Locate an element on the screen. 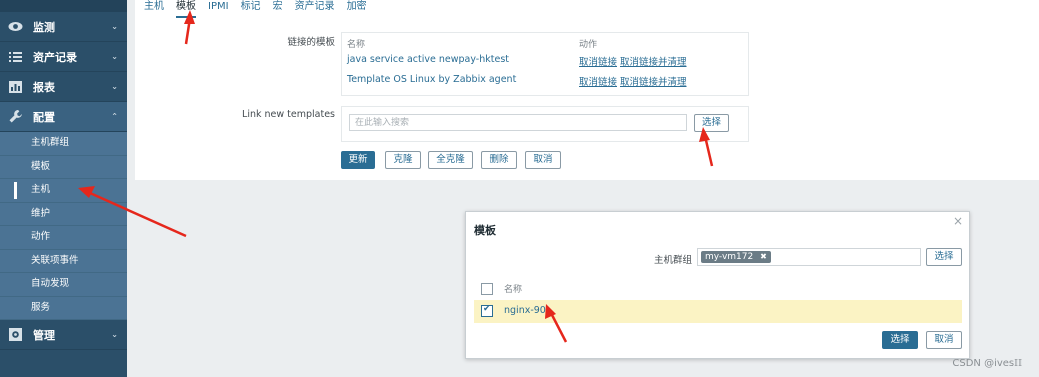 Image resolution: width=1039 pixels, height=377 pixels. submenu-hosts: 主机 is located at coordinates (63, 191).